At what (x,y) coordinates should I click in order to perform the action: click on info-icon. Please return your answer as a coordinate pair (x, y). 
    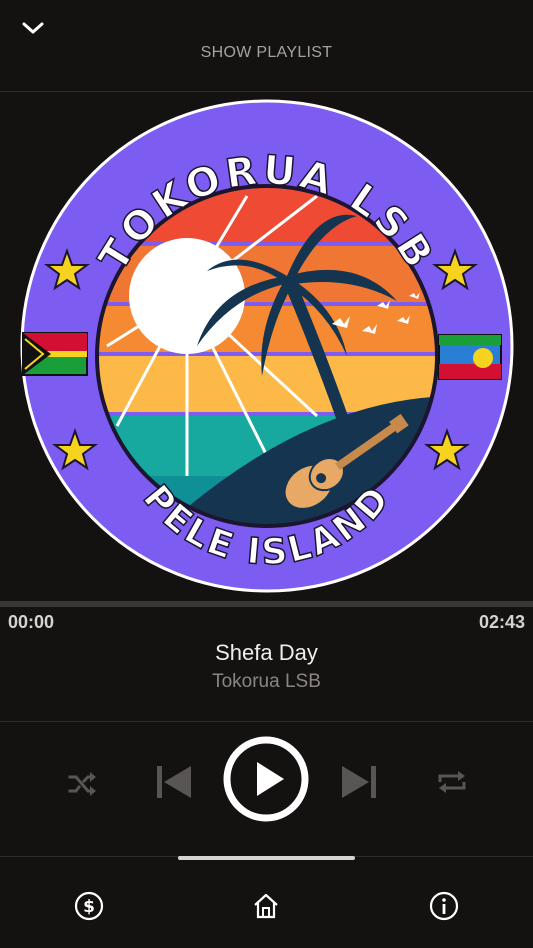
    Looking at the image, I should click on (444, 906).